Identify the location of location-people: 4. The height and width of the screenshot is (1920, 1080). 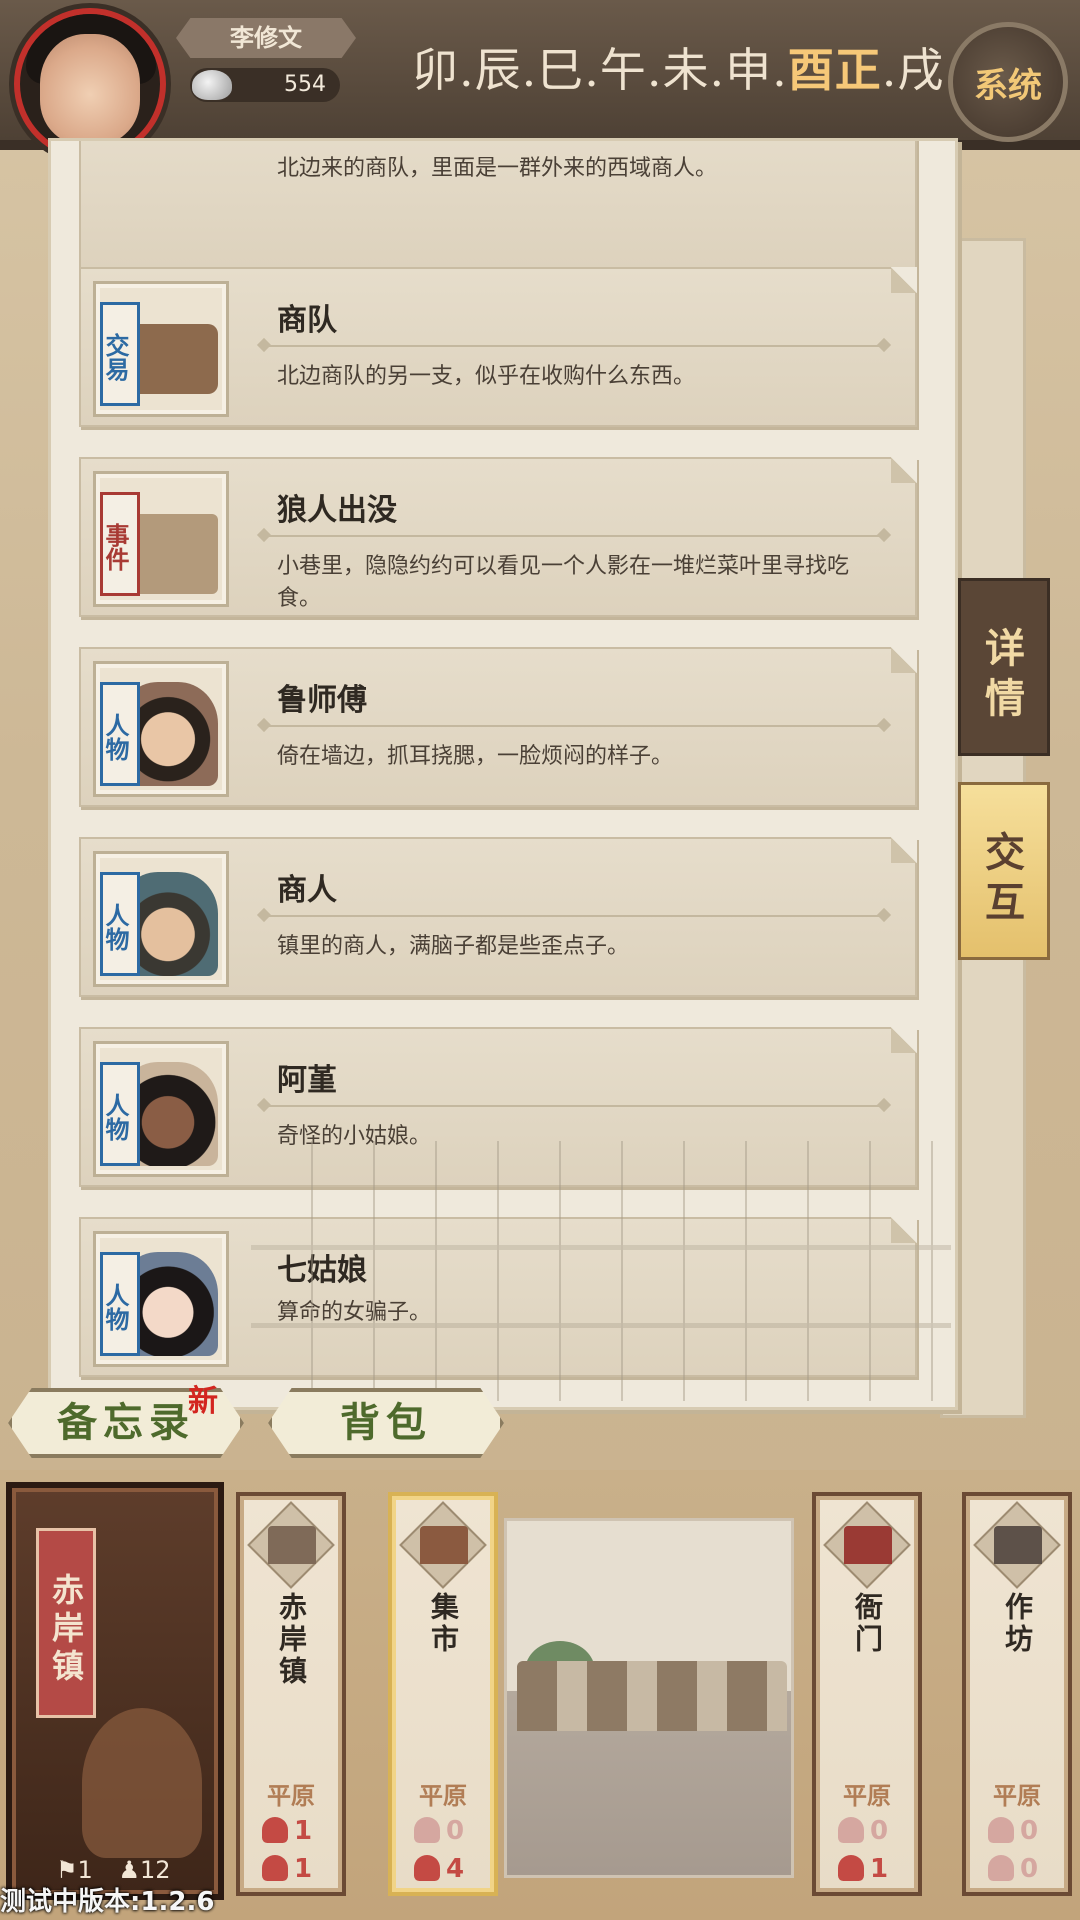
(439, 1869).